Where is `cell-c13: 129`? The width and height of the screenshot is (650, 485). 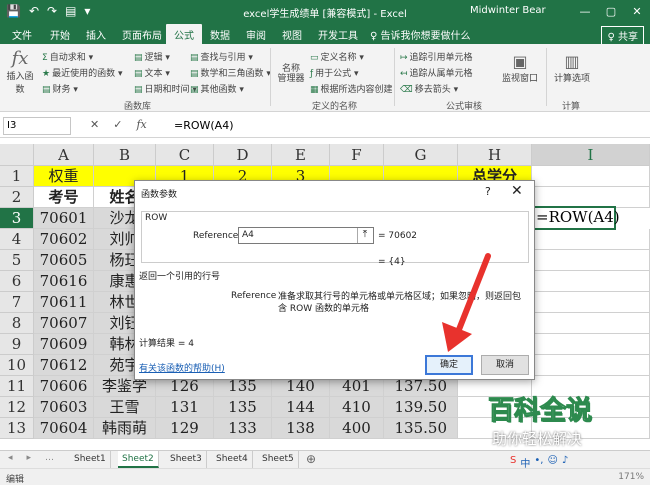
cell-c13: 129 is located at coordinates (185, 428).